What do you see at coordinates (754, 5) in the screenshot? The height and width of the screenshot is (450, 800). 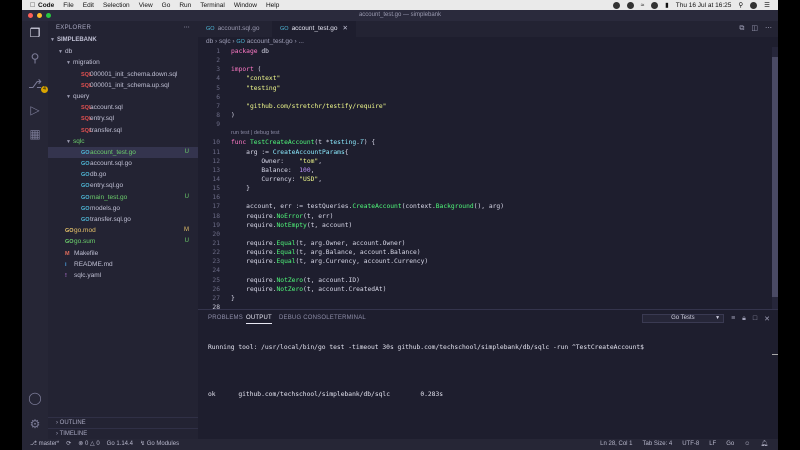 I see `siri-icon` at bounding box center [754, 5].